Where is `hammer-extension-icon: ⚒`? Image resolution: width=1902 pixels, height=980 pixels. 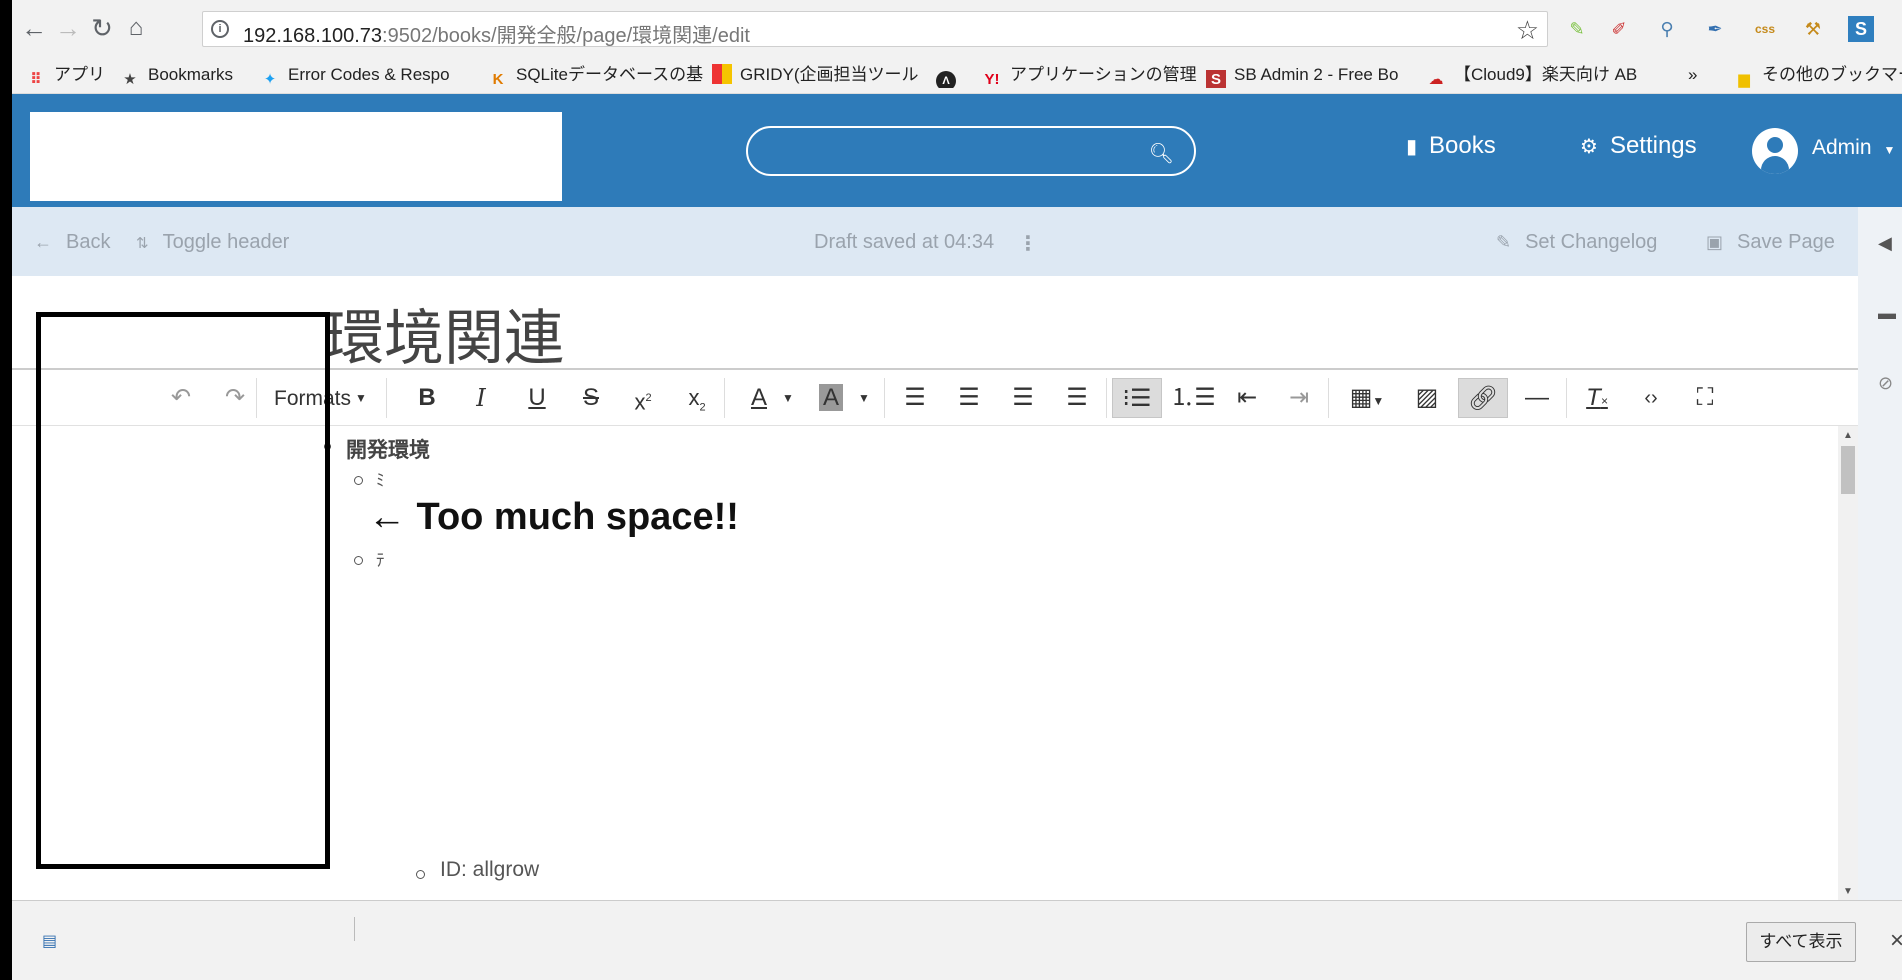
hammer-extension-icon: ⚒ is located at coordinates (1813, 29).